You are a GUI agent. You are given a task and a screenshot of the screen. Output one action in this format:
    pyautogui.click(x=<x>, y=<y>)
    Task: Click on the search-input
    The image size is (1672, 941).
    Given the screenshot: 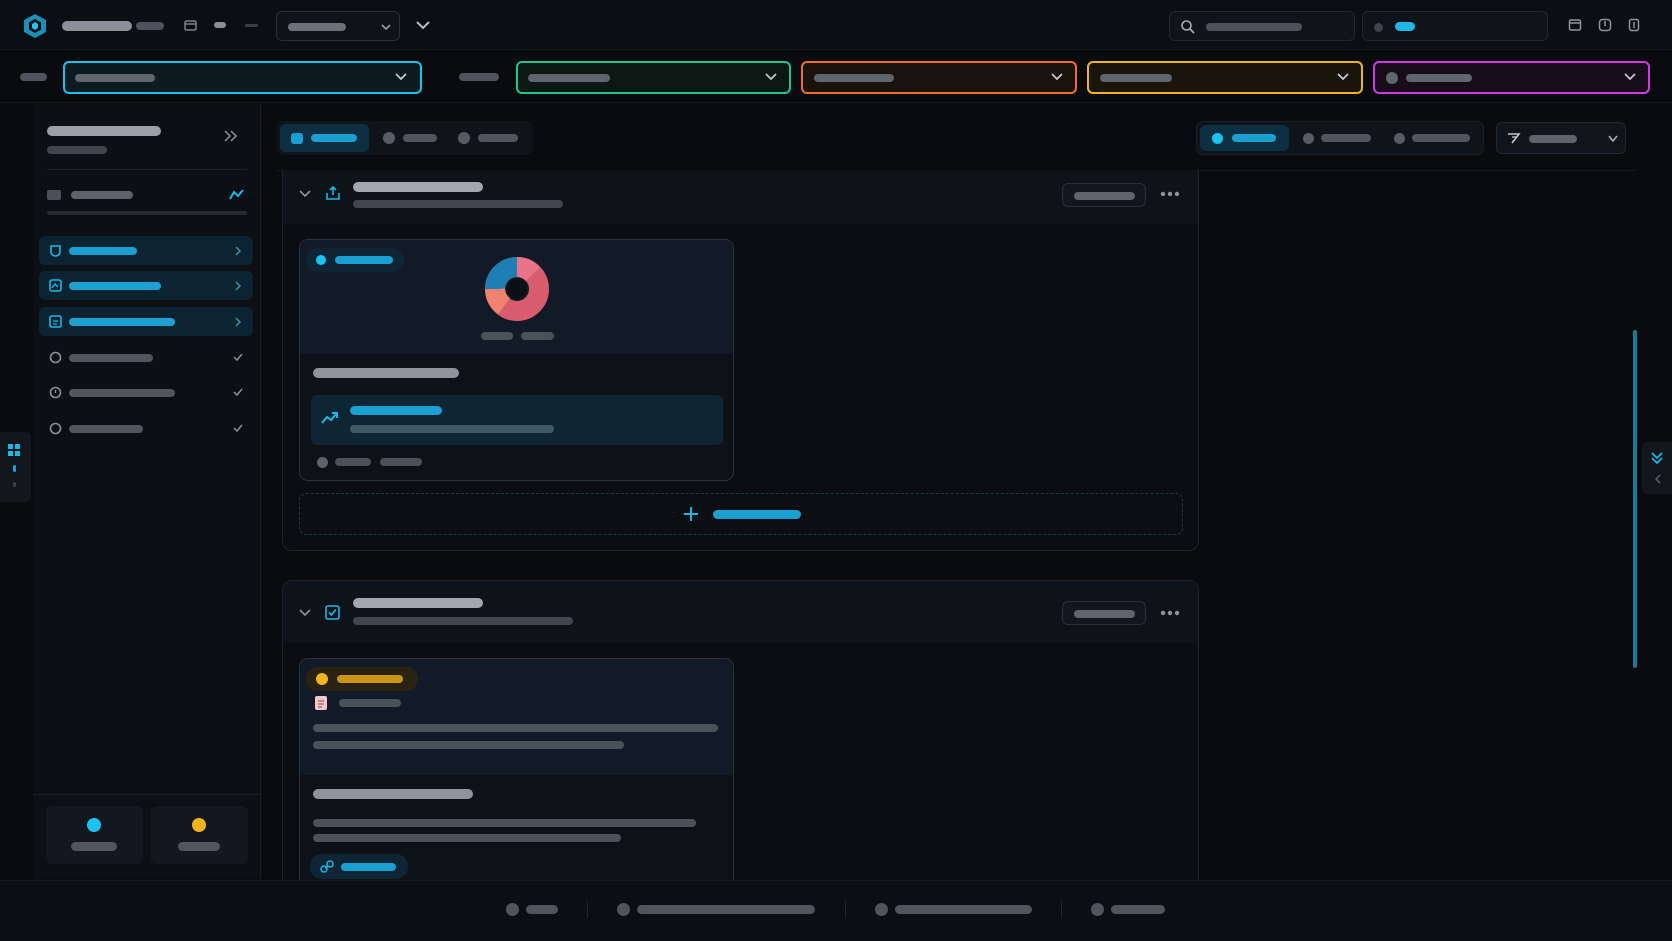 What is the action you would take?
    pyautogui.click(x=1262, y=26)
    